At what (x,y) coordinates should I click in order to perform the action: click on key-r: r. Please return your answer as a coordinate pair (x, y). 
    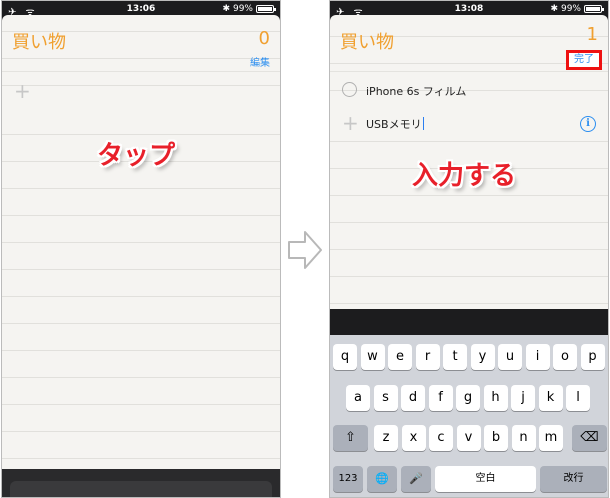
    Looking at the image, I should click on (427, 357).